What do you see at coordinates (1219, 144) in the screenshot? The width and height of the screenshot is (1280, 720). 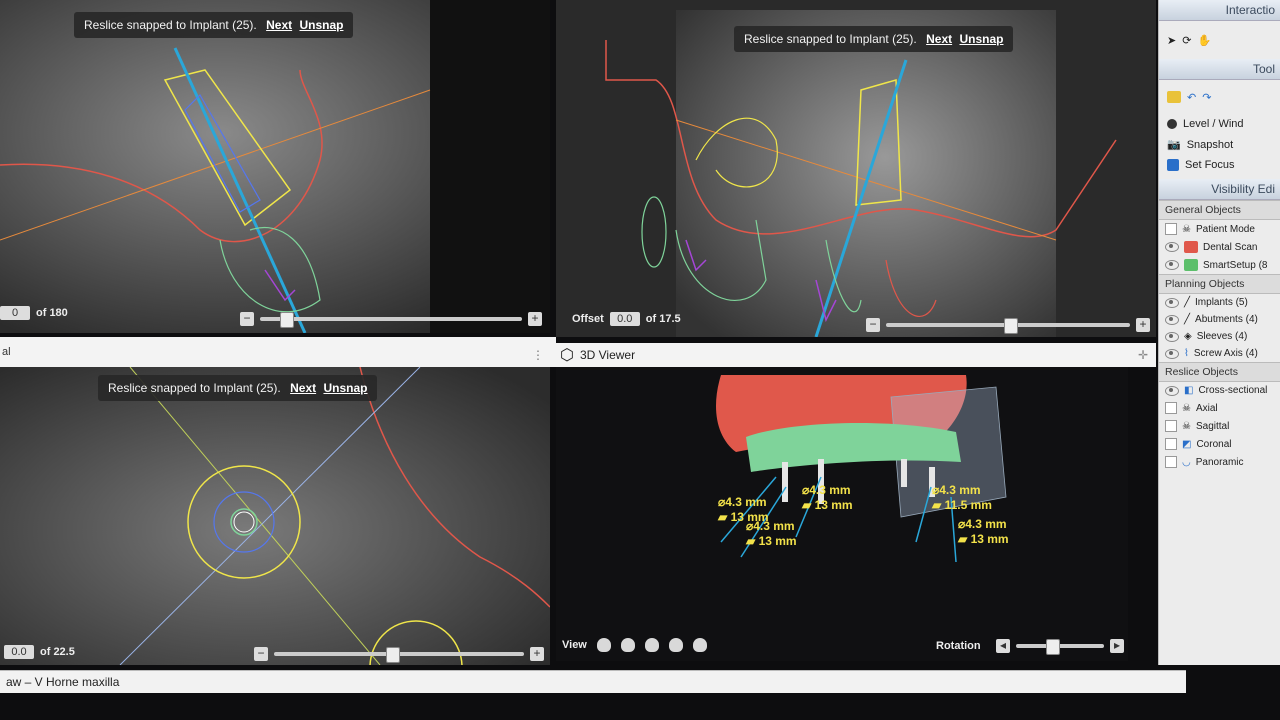 I see `snapshot-button: 📷 Snapshot` at bounding box center [1219, 144].